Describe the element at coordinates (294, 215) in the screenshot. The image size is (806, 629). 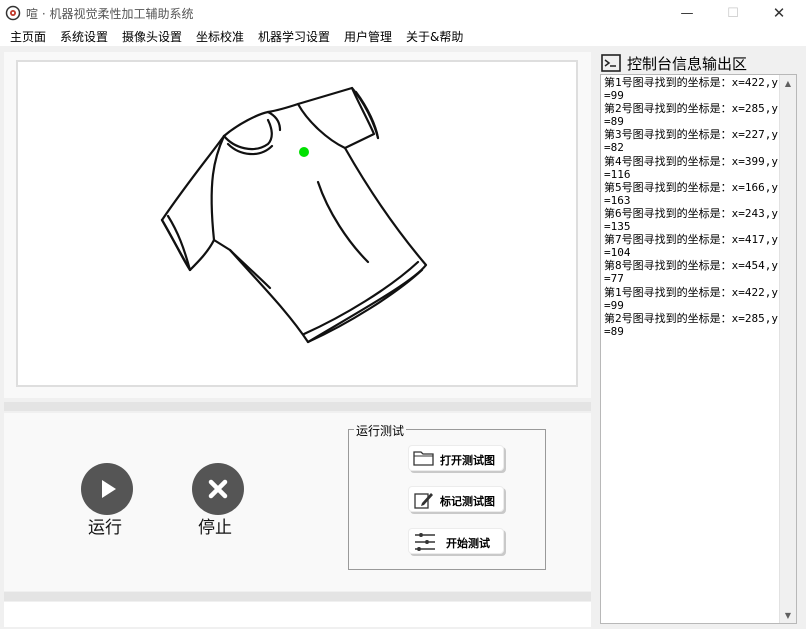
I see `tshirt-image` at that location.